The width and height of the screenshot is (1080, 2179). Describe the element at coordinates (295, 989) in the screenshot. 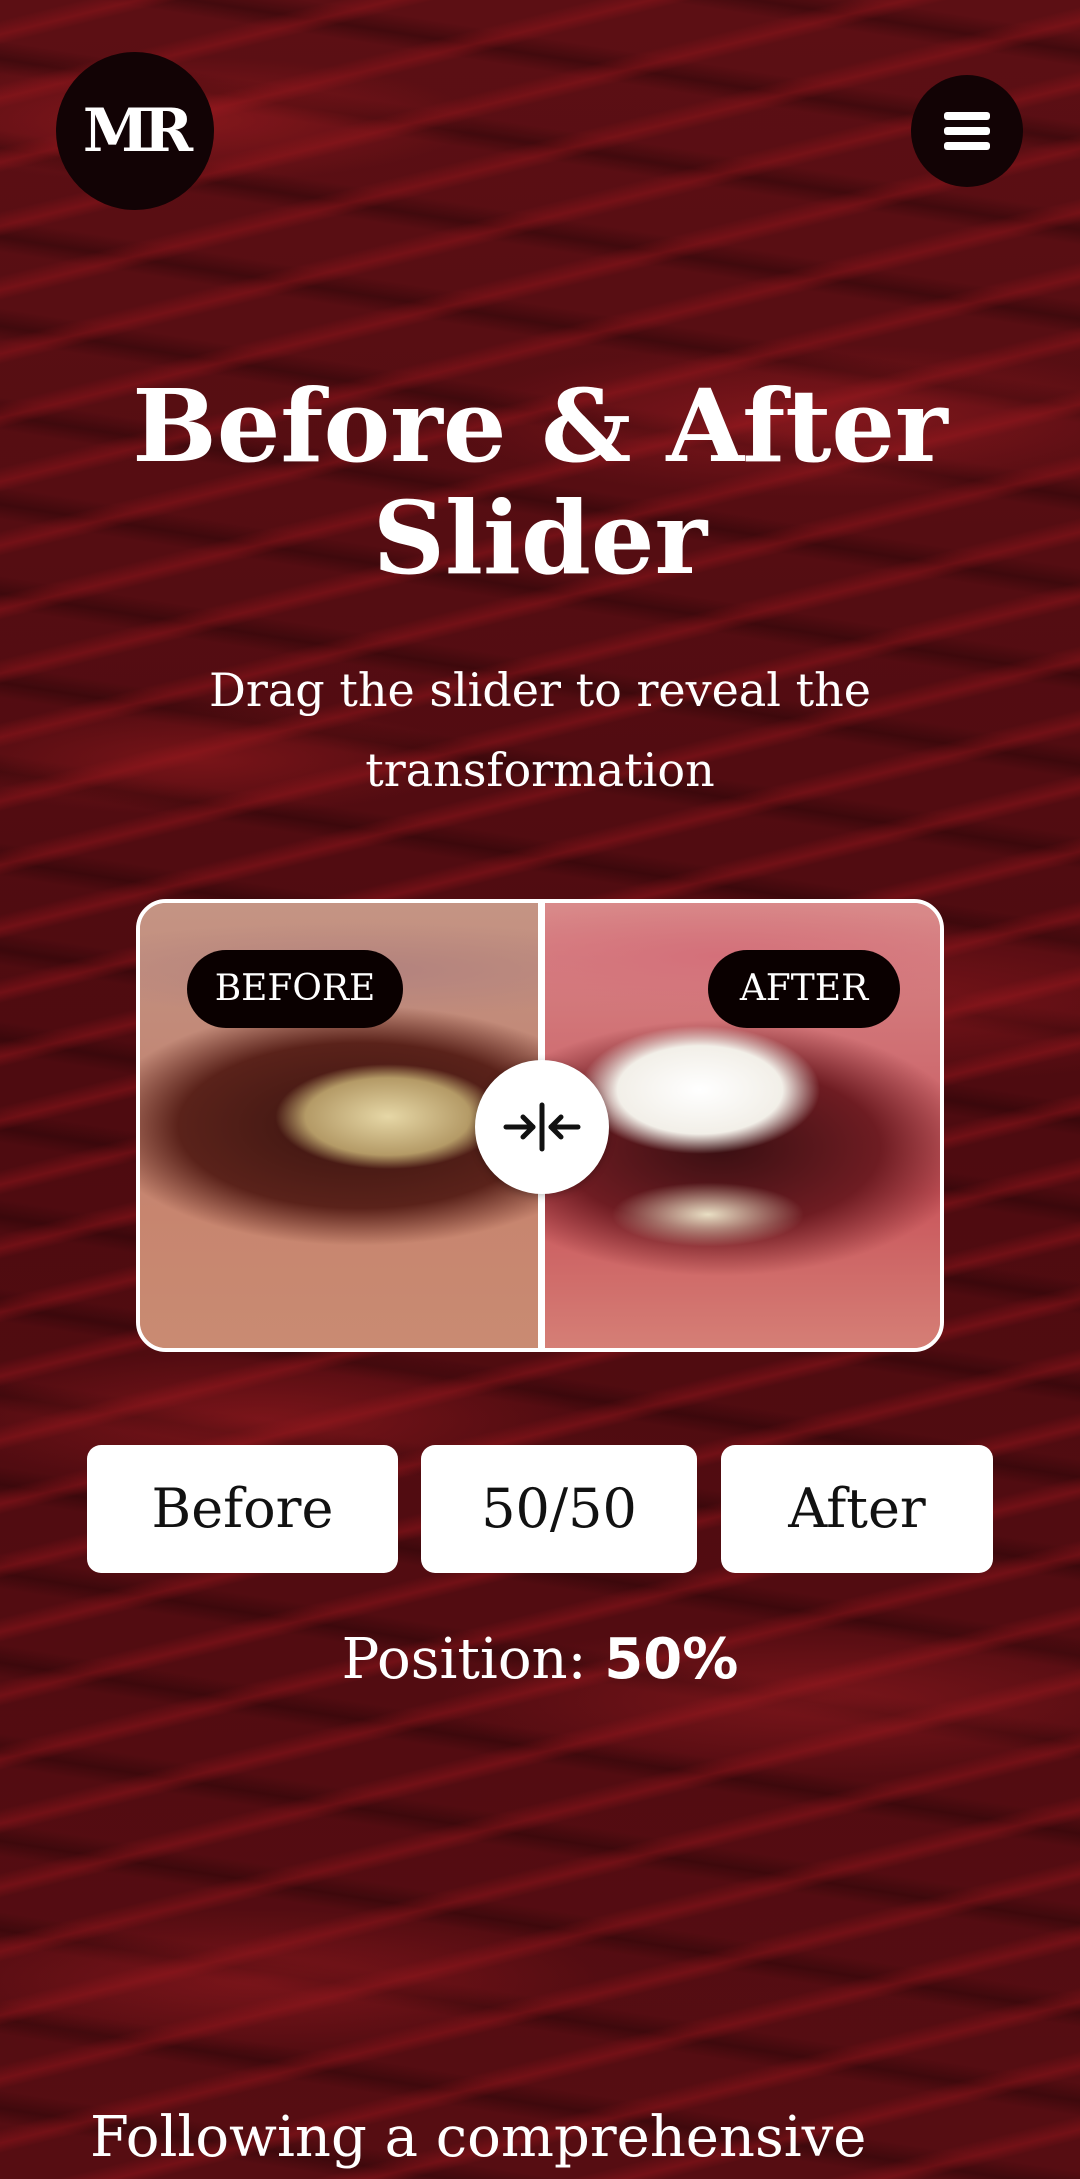

I see `before-badge: BEFORE` at that location.